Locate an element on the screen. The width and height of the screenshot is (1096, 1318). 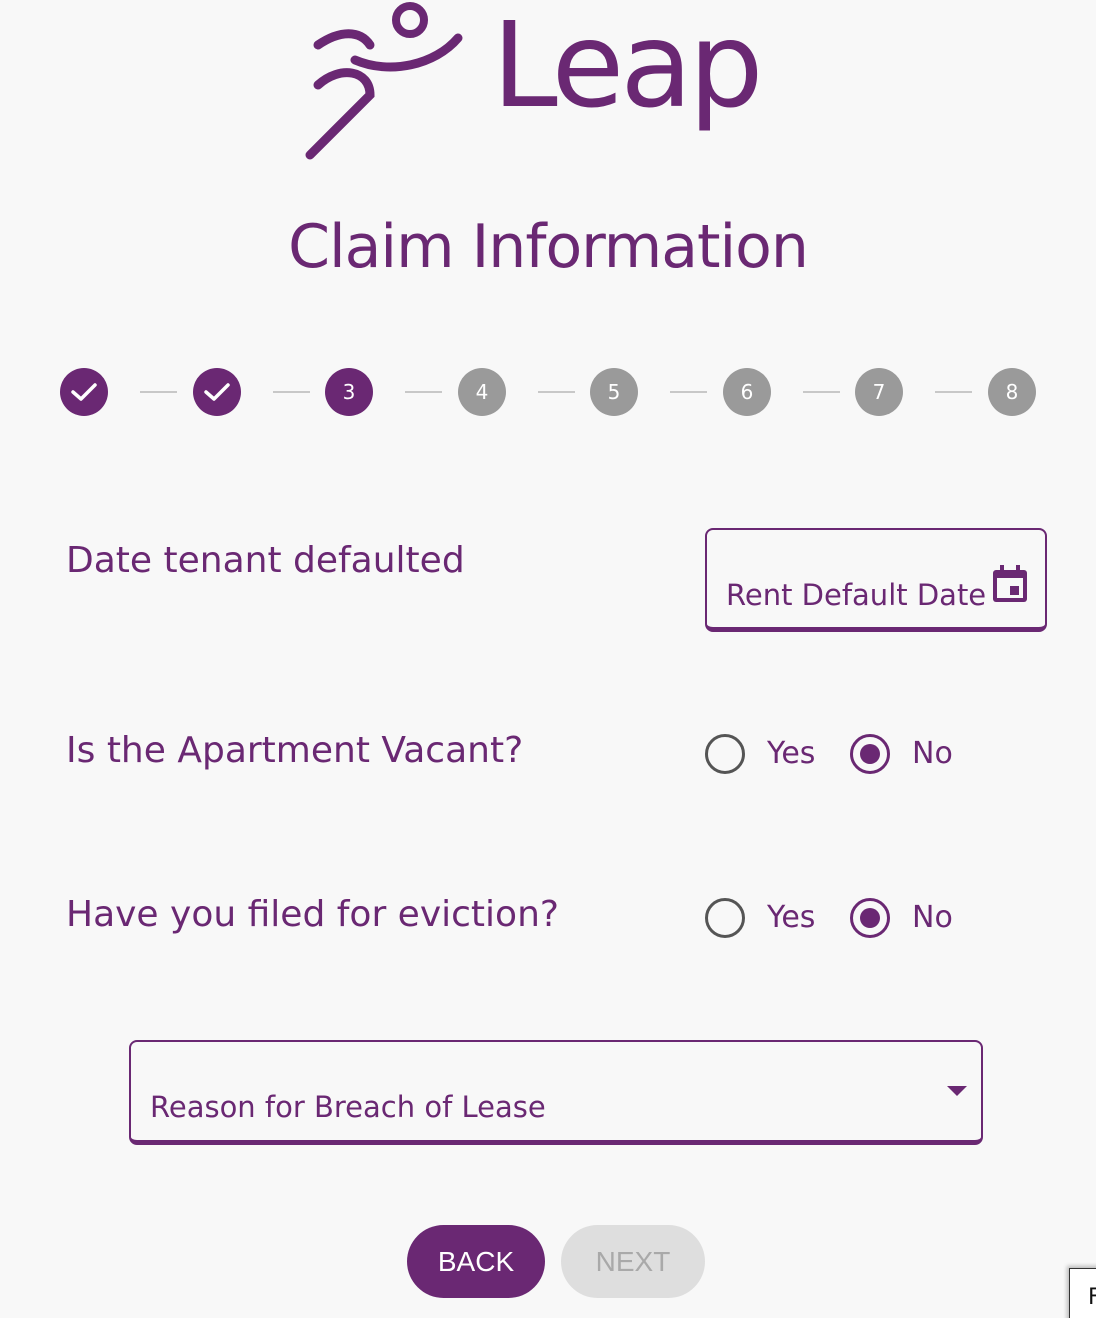
vacant-radio-group: Yes No is located at coordinates (855, 754).